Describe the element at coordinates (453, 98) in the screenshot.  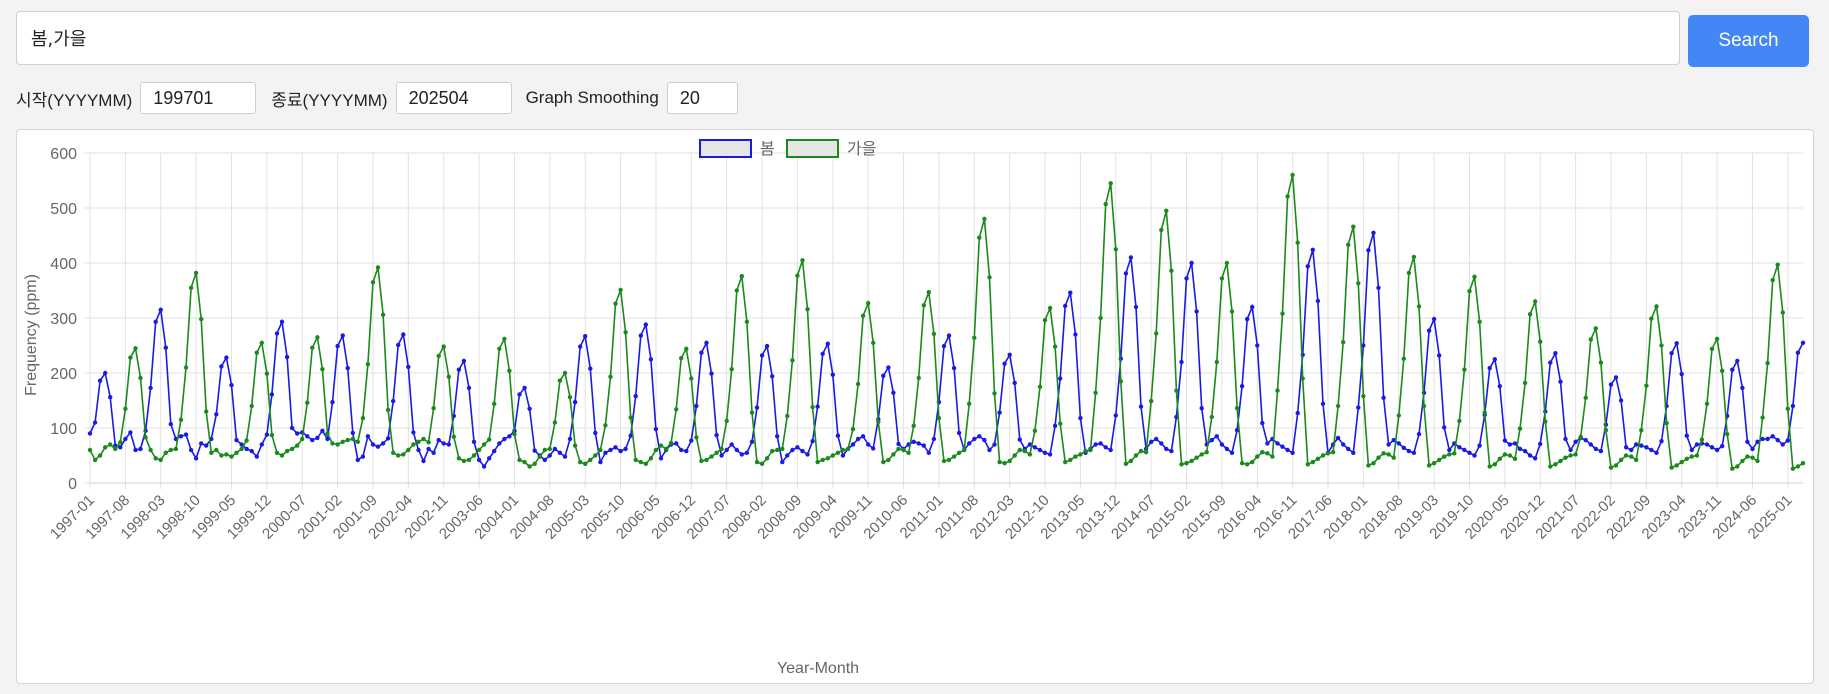
I see `end-date-input` at that location.